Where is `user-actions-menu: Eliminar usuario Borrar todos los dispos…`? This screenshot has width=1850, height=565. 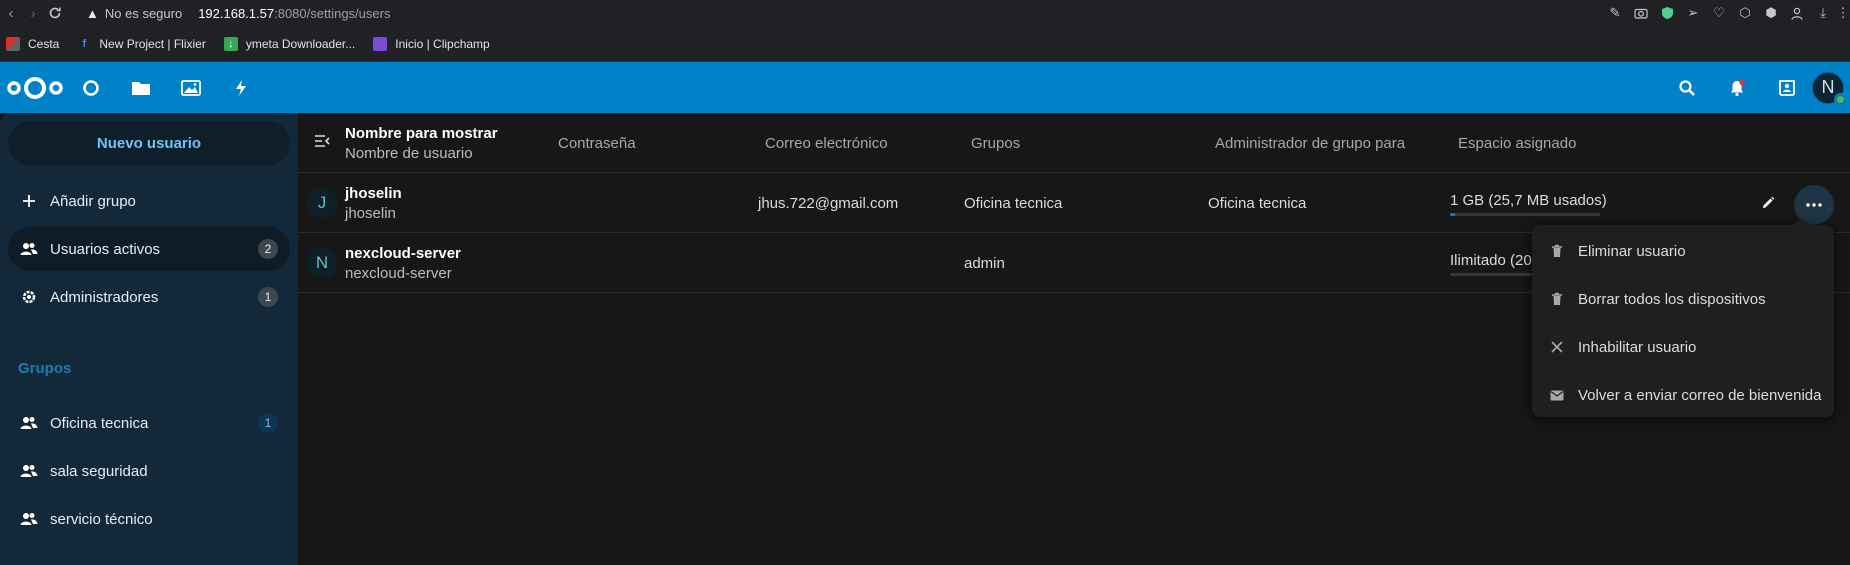
user-actions-menu: Eliminar usuario Borrar todos los dispos… is located at coordinates (1683, 317).